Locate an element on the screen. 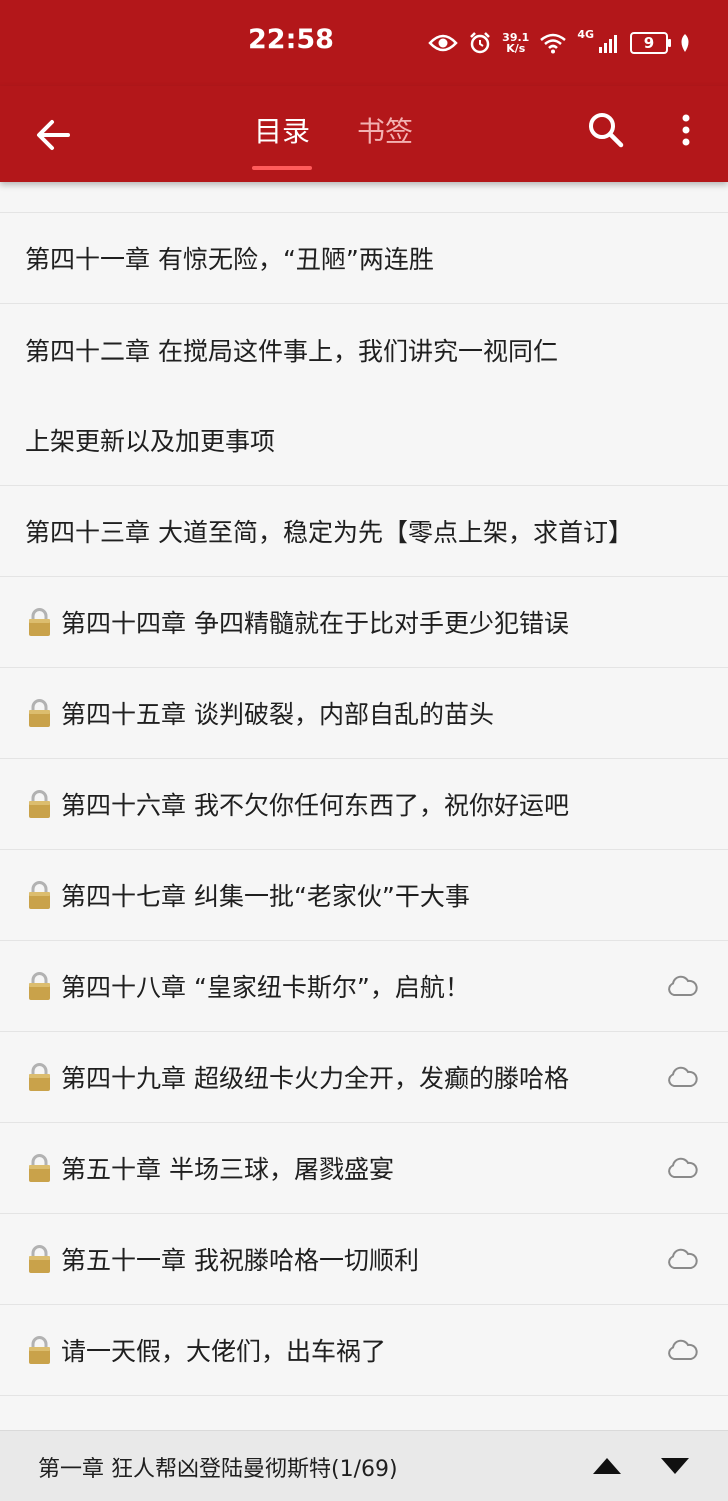  back-arrow-icon is located at coordinates (53, 135).